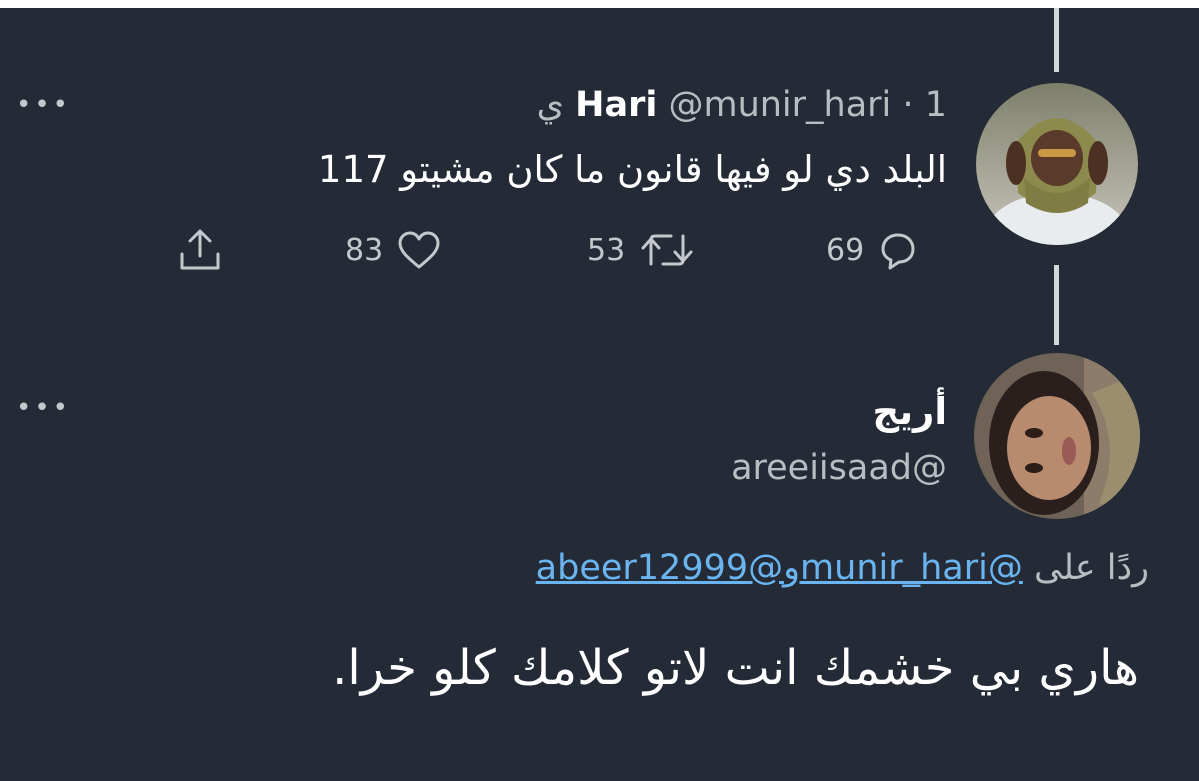  I want to click on avatar-hari-image, so click(1057, 164).